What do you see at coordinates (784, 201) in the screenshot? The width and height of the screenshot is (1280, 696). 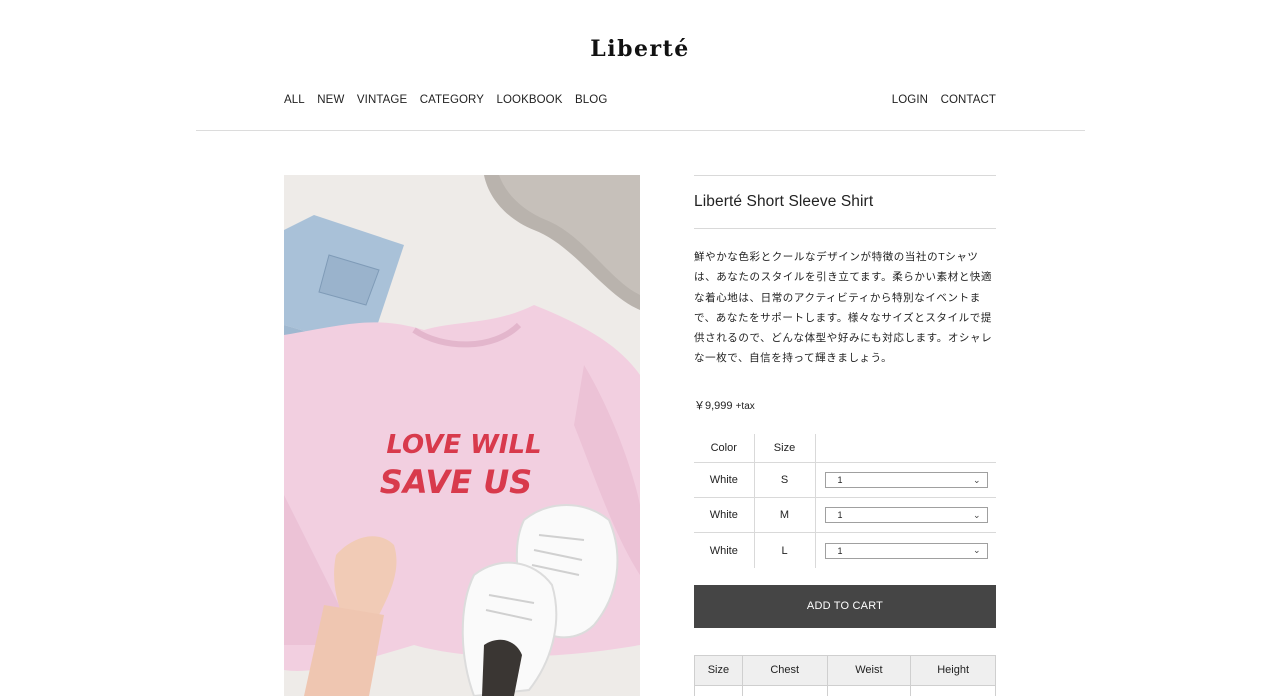 I see `product-title: Liberté Short Sleeve Shirt` at bounding box center [784, 201].